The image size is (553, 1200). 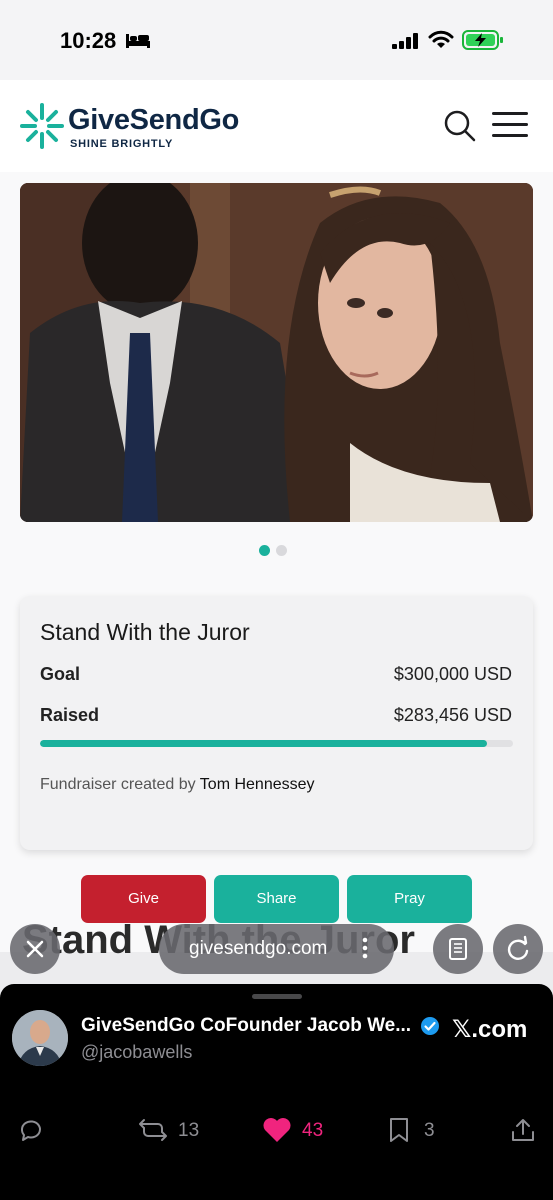 What do you see at coordinates (452, 715) in the screenshot?
I see `raised-value: $283,456 USD` at bounding box center [452, 715].